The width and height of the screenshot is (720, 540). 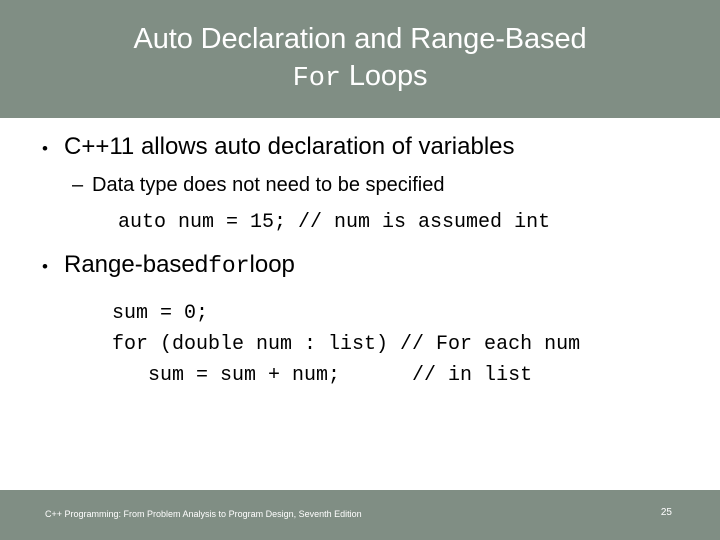 I want to click on code-line-1: sum = 0;, so click(x=160, y=313).